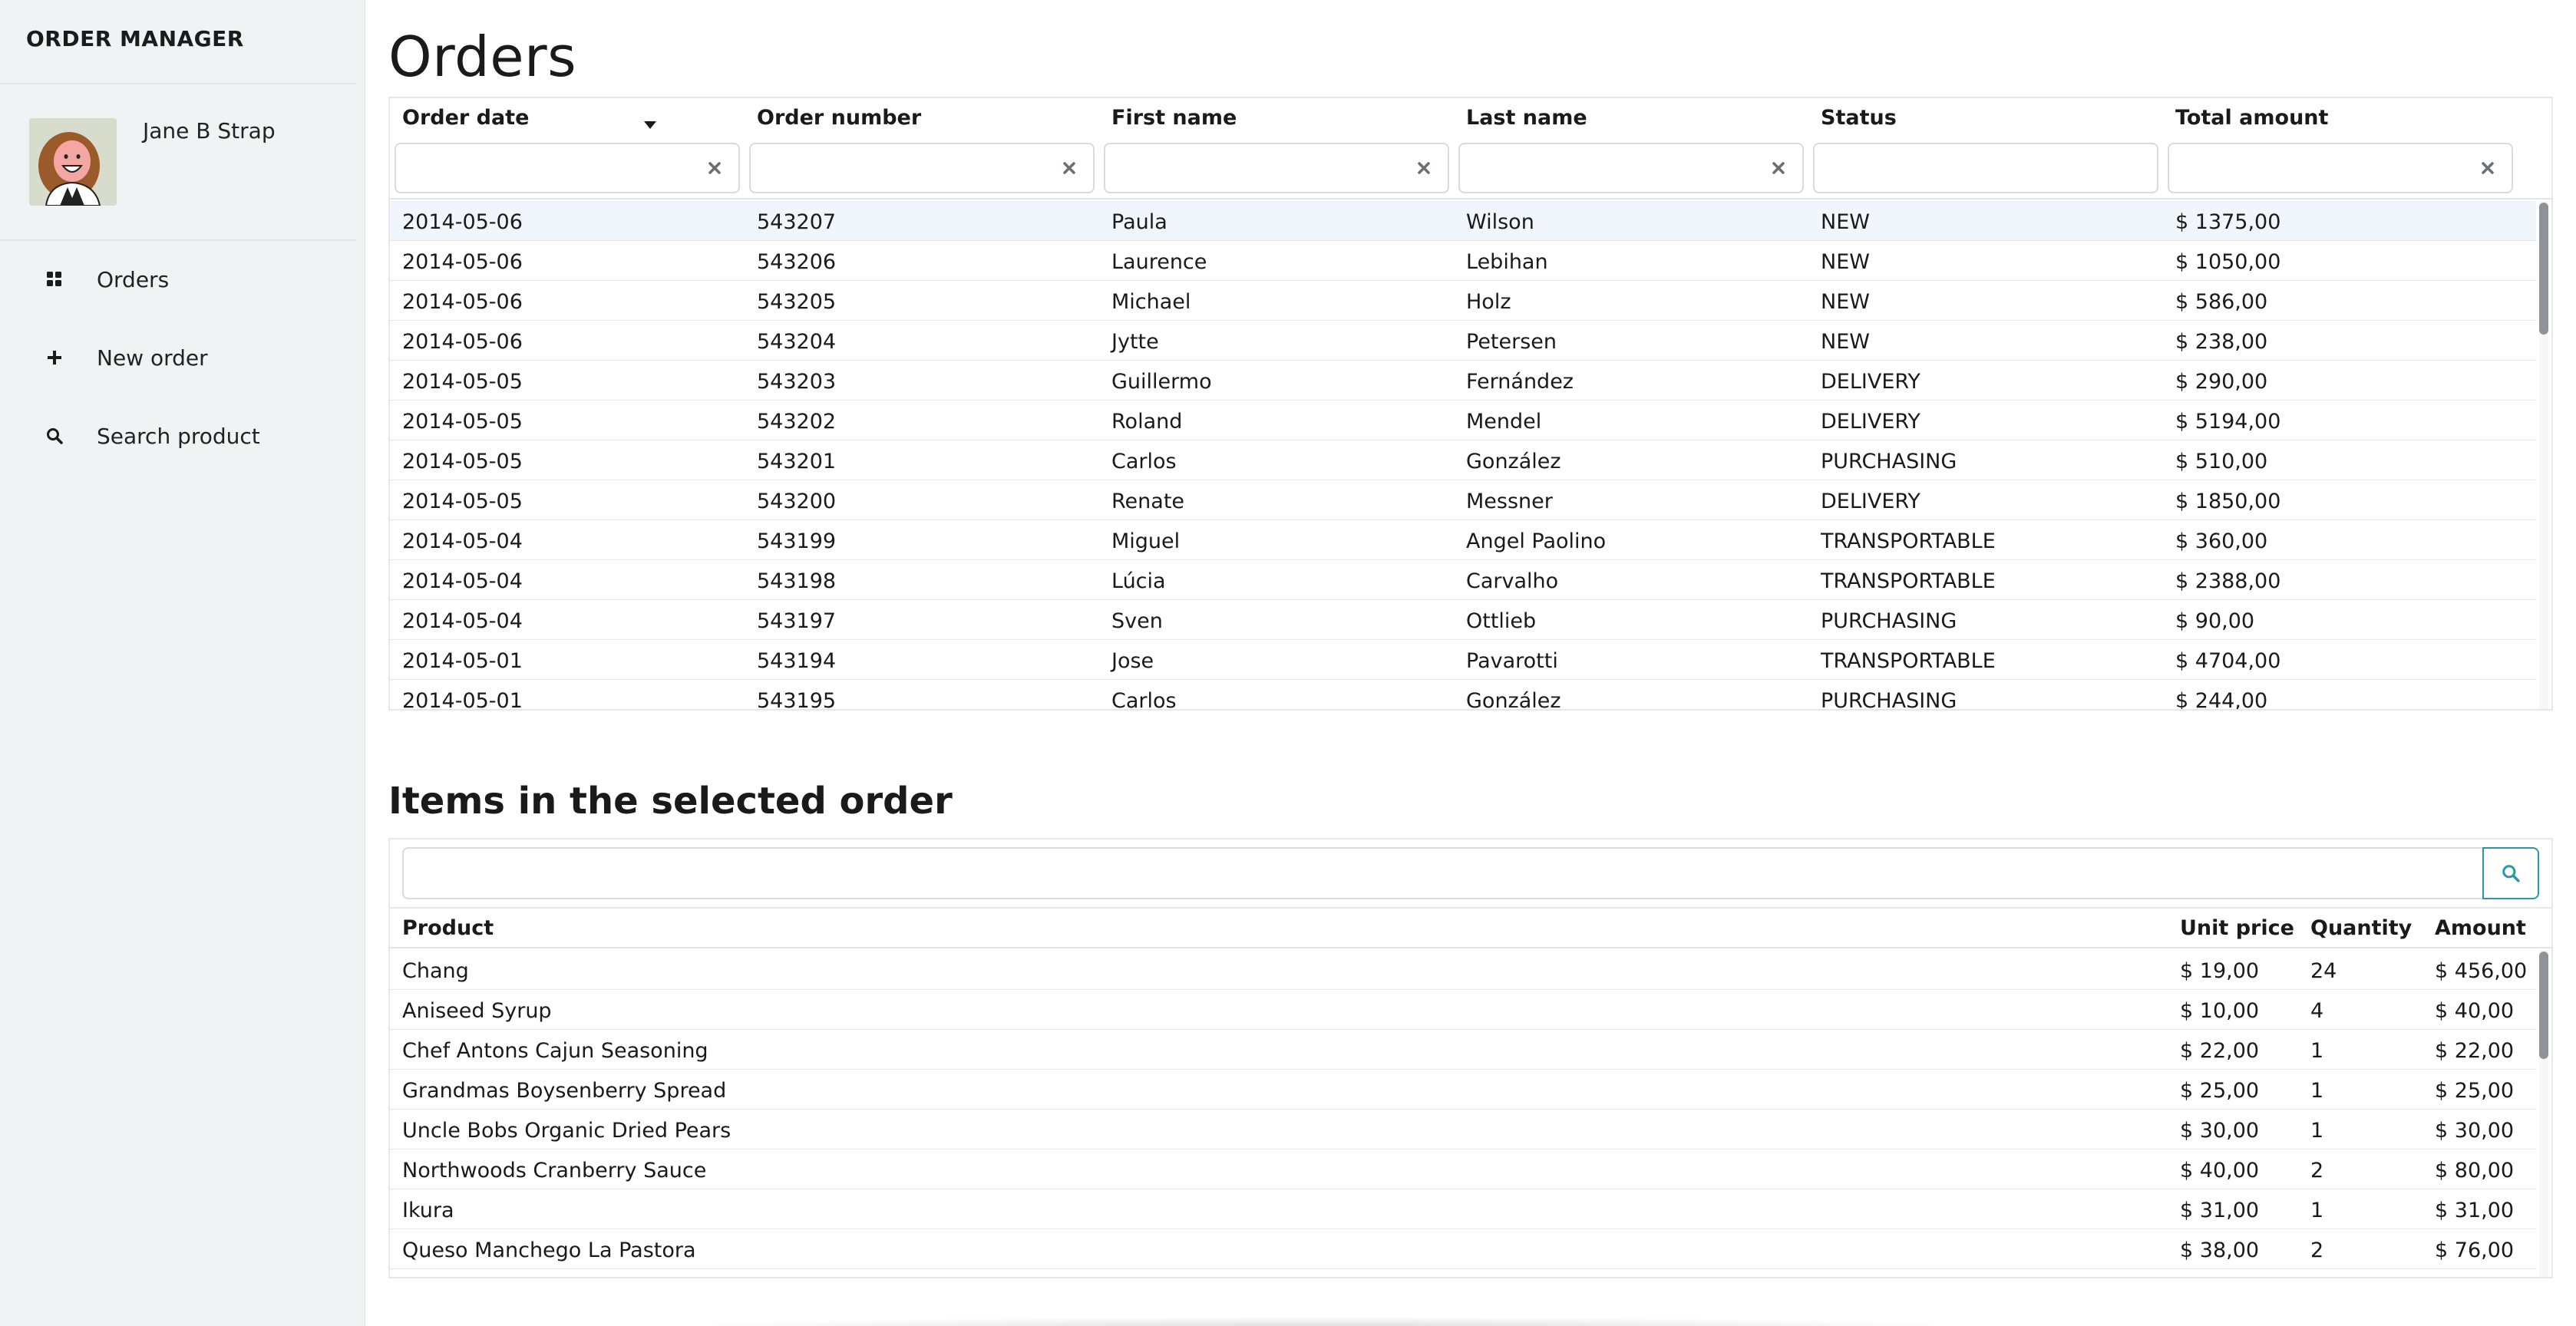  I want to click on table-row: 2014-05-06 543207 Paula Wilson NEW $ 1375,00, so click(1463, 221).